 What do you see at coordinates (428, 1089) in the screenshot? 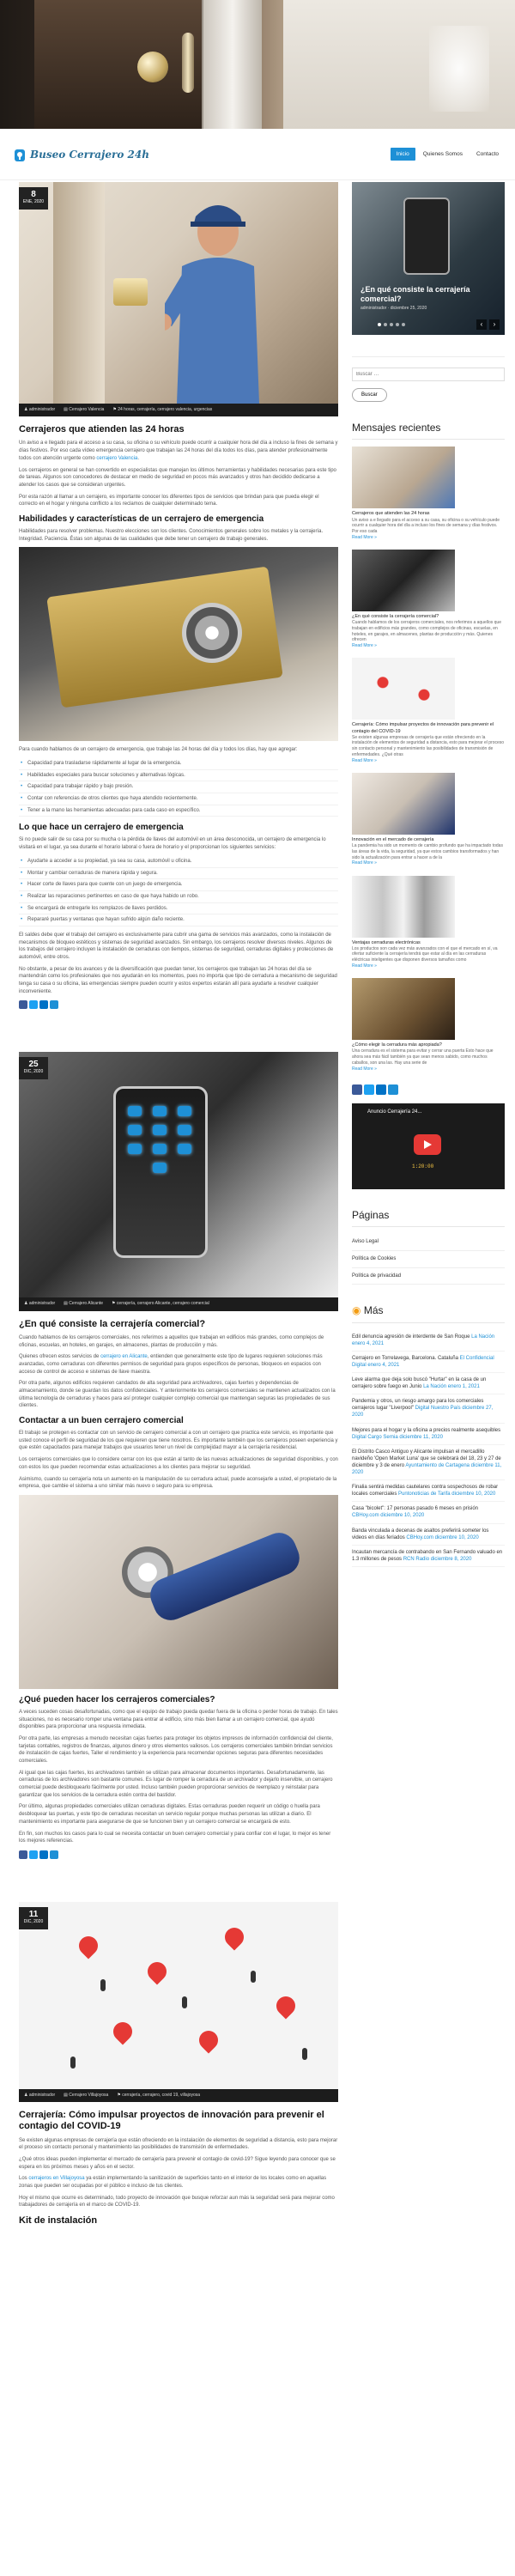
I see `share-buttons` at bounding box center [428, 1089].